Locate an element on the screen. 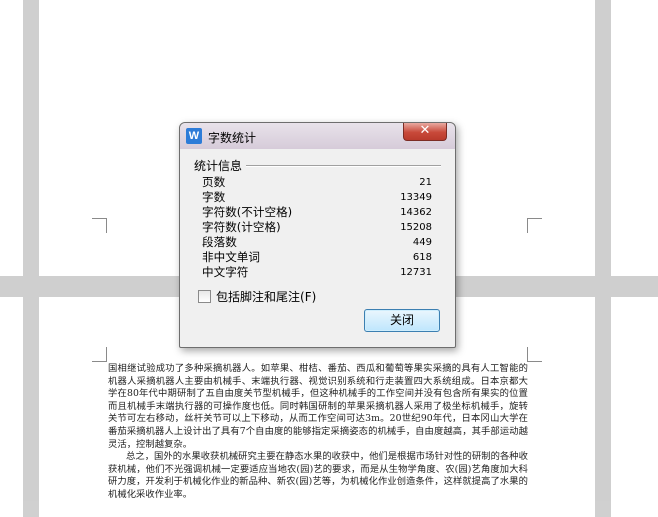 The image size is (658, 517). stat-value: 12731 is located at coordinates (416, 272).